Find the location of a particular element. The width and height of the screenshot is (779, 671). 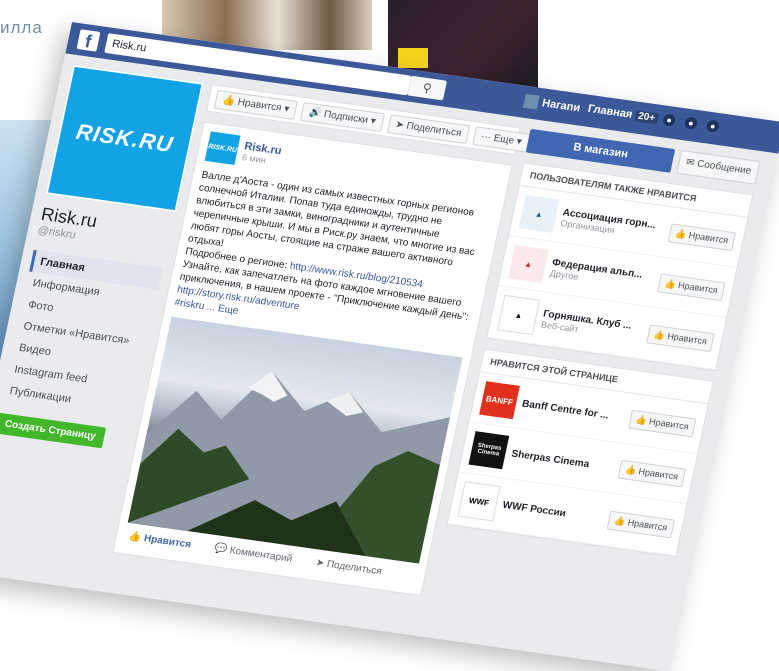

profile-picture: RISK.RU is located at coordinates (124, 138).